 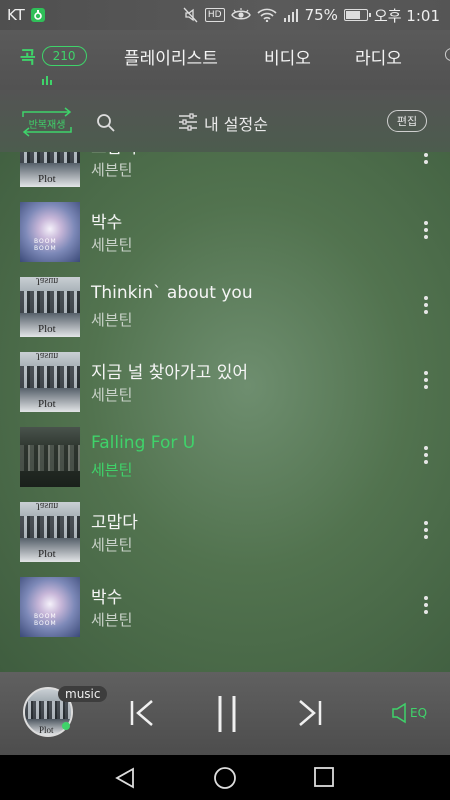 What do you see at coordinates (188, 124) in the screenshot?
I see `sort-settings-icon` at bounding box center [188, 124].